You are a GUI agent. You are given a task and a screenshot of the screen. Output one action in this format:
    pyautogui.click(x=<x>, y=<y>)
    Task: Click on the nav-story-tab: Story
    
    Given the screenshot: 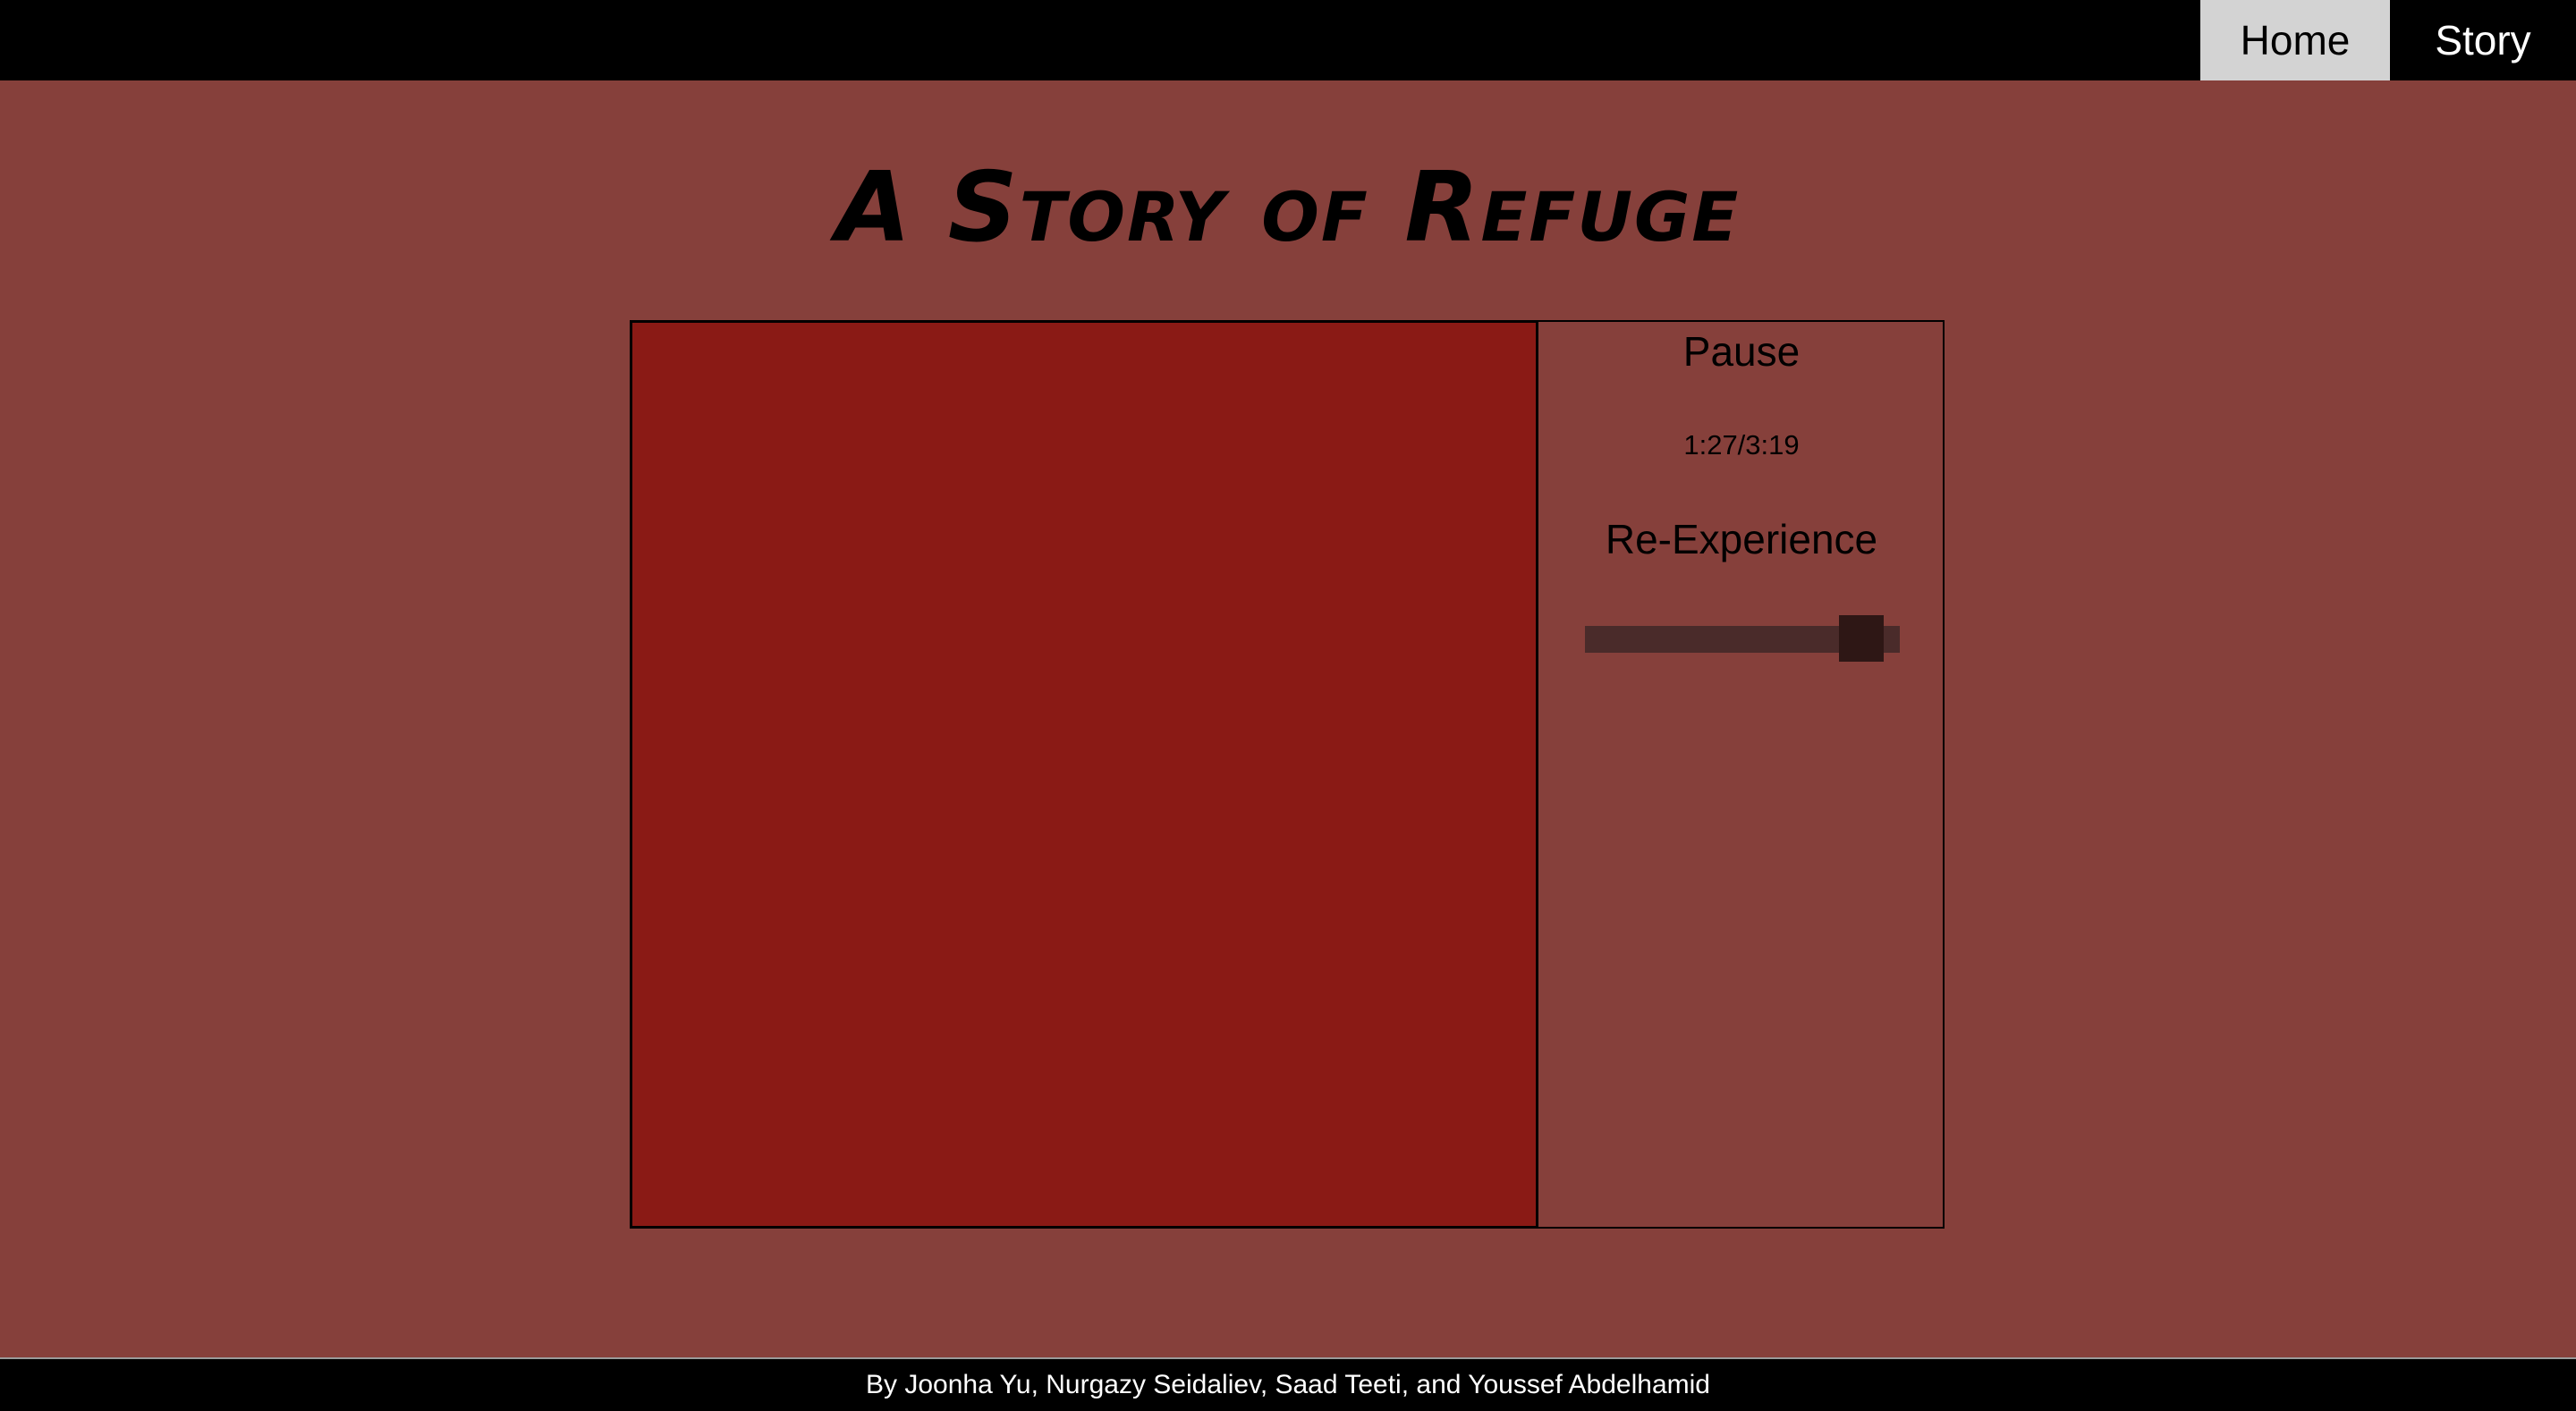 What is the action you would take?
    pyautogui.click(x=2483, y=40)
    